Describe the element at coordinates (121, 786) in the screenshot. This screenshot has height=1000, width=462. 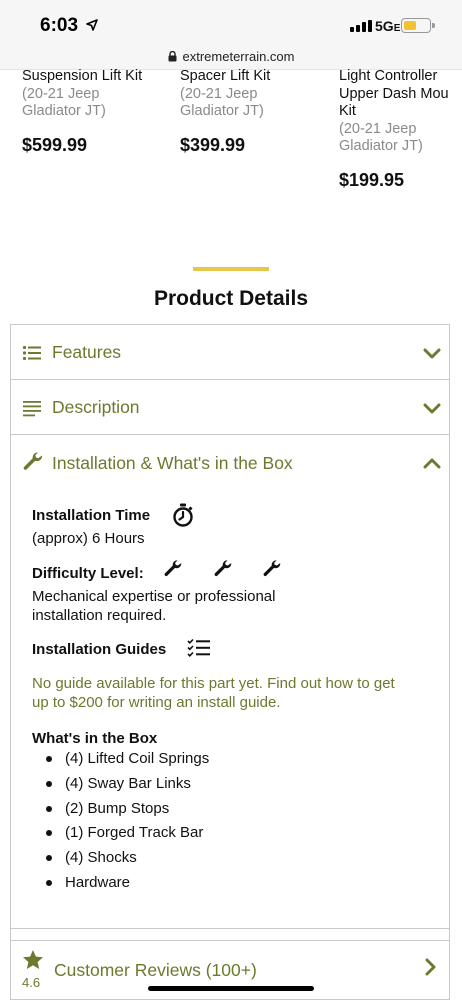
I see `list-item: (4) Sway Bar Links` at that location.